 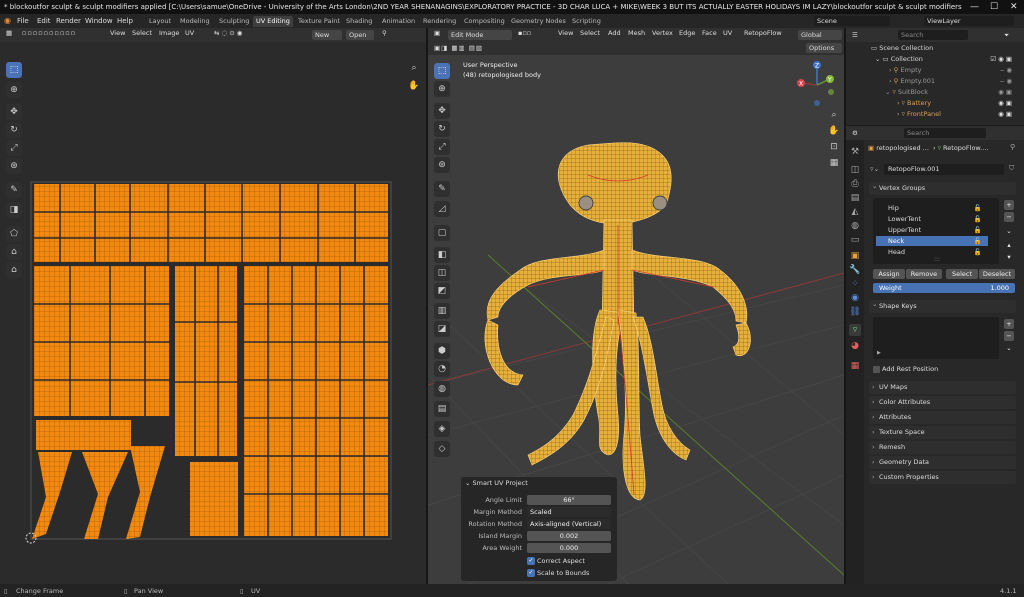 What do you see at coordinates (496, 483) in the screenshot?
I see `operator-panel-title: ⌄ Smart UV Project` at bounding box center [496, 483].